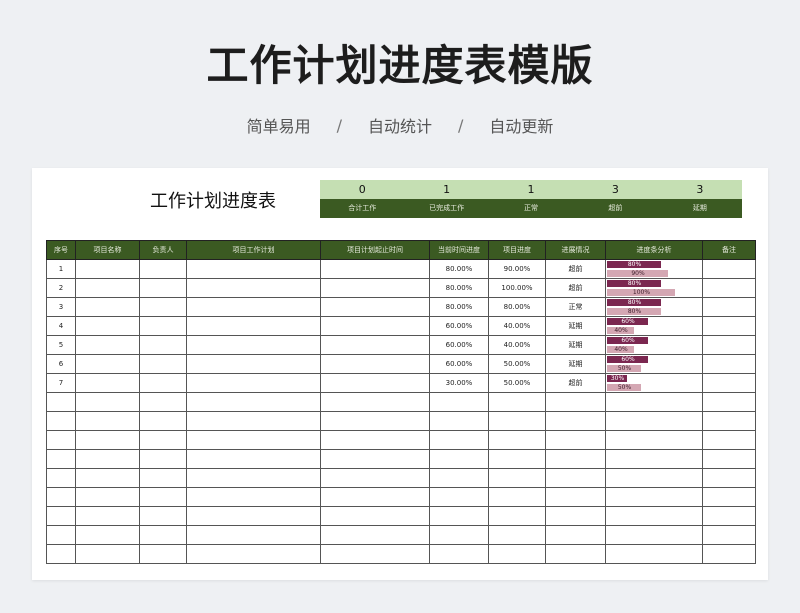 The image size is (800, 613). What do you see at coordinates (253, 383) in the screenshot?
I see `work-plan-cell` at bounding box center [253, 383].